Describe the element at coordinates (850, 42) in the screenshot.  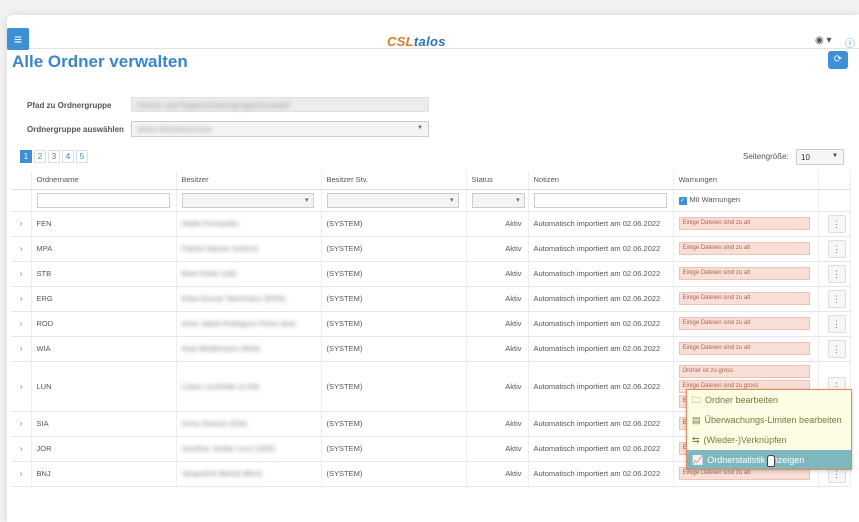
I see `info-icon: ⓘ` at that location.